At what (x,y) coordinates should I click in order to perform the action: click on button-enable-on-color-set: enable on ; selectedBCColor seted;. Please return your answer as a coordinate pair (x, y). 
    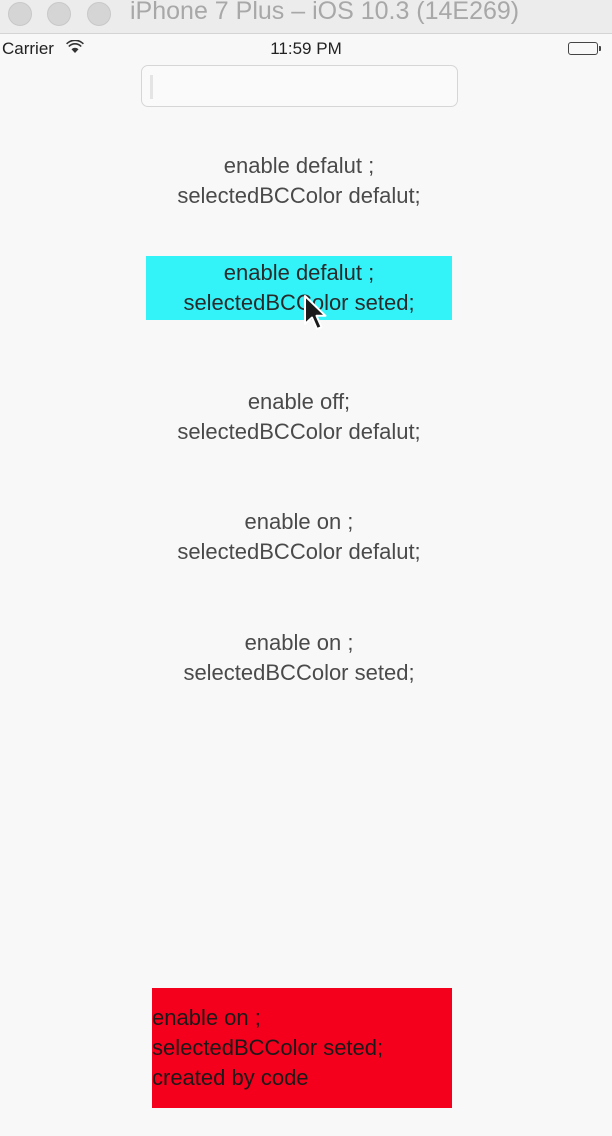
    Looking at the image, I should click on (299, 658).